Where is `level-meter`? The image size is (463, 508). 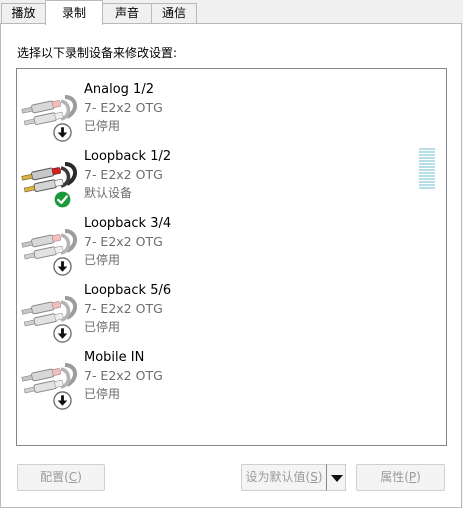 level-meter is located at coordinates (427, 169).